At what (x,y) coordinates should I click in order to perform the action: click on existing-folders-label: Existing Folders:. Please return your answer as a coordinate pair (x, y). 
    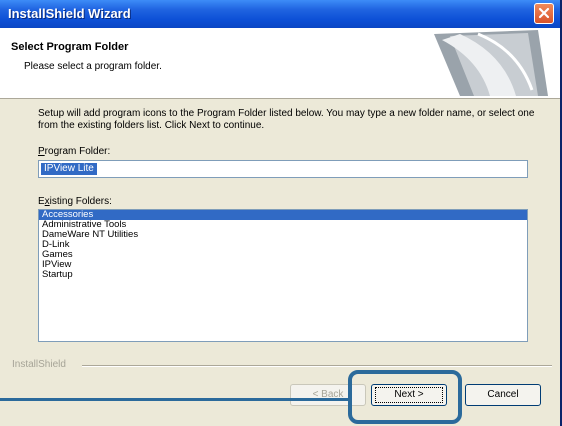
    Looking at the image, I should click on (75, 201).